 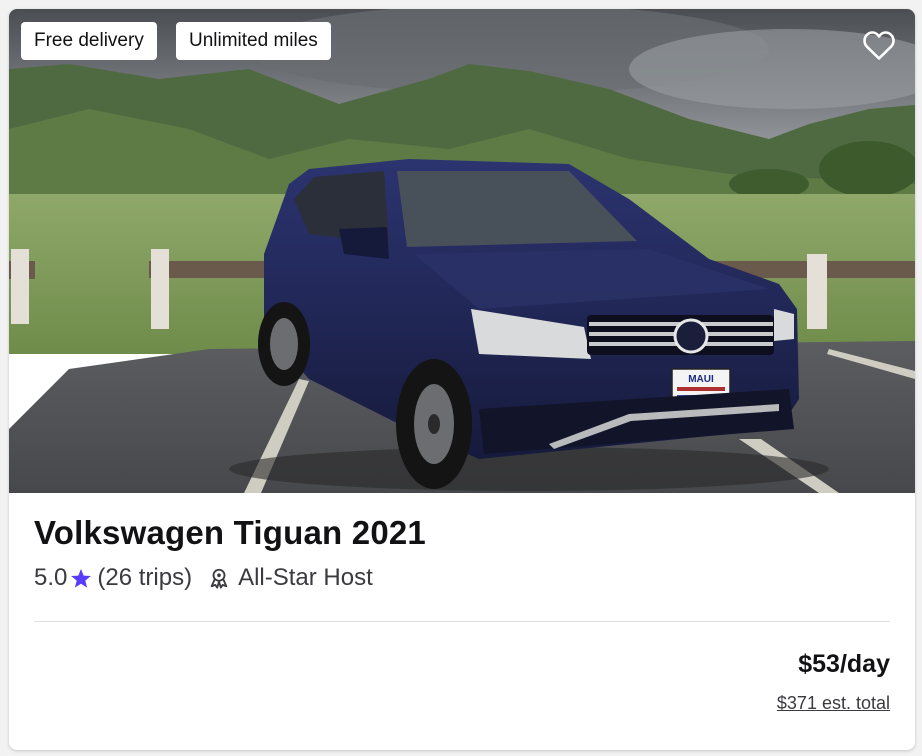 I want to click on divider, so click(x=462, y=621).